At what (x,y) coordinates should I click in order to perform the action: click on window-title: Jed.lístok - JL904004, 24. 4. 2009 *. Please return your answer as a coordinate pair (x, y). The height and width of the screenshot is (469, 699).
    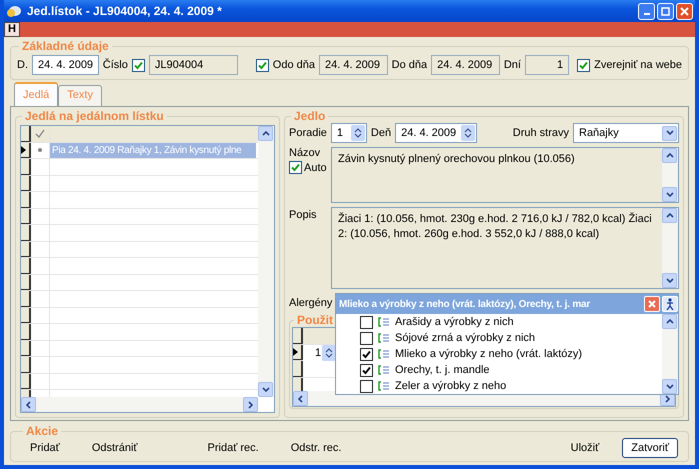
    Looking at the image, I should click on (125, 11).